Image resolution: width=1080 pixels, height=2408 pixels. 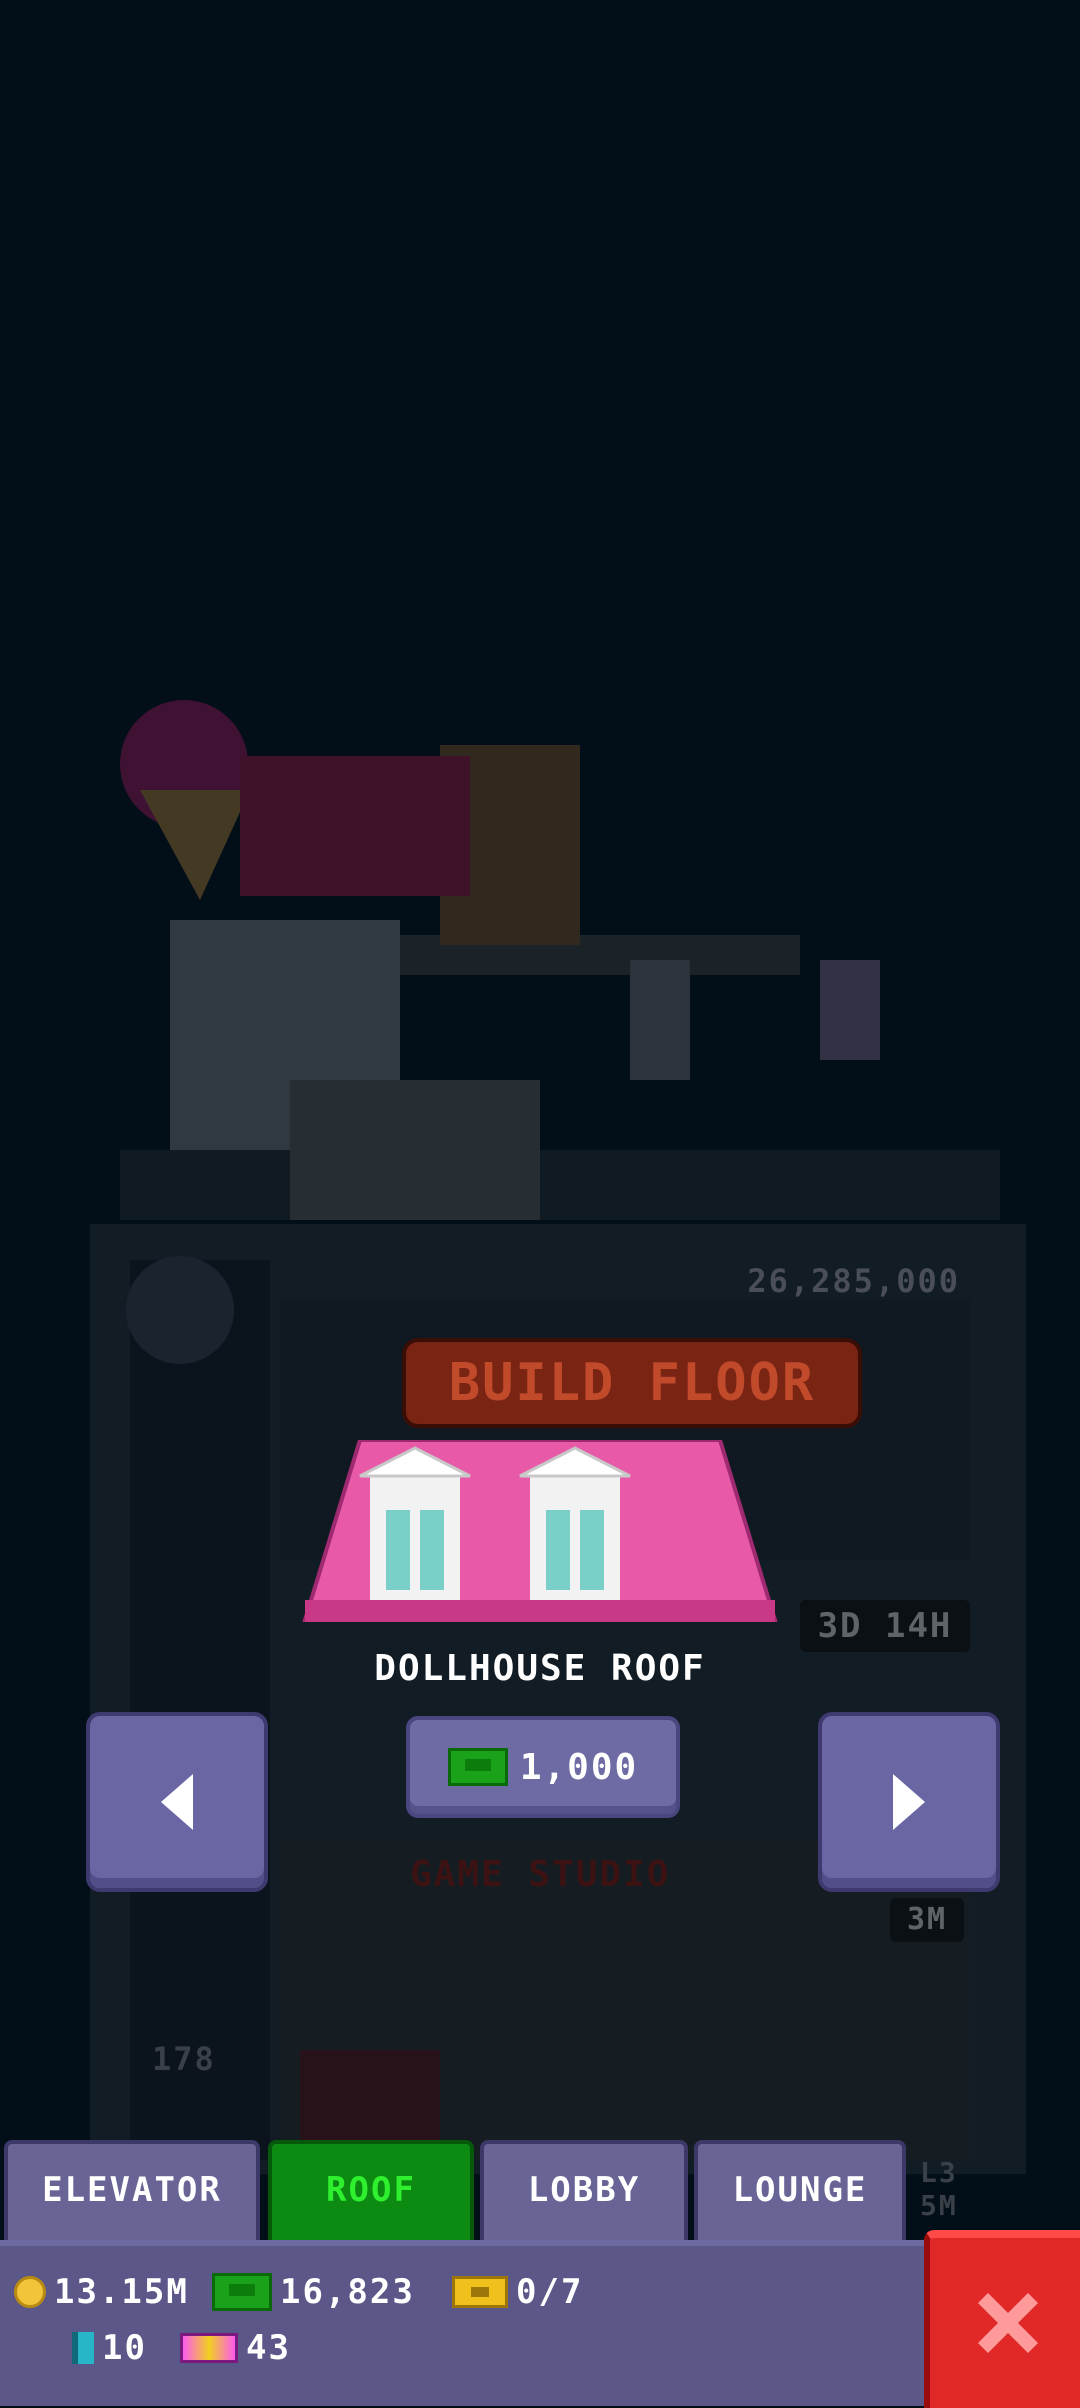 What do you see at coordinates (927, 1920) in the screenshot?
I see `floor-value-label: 3M` at bounding box center [927, 1920].